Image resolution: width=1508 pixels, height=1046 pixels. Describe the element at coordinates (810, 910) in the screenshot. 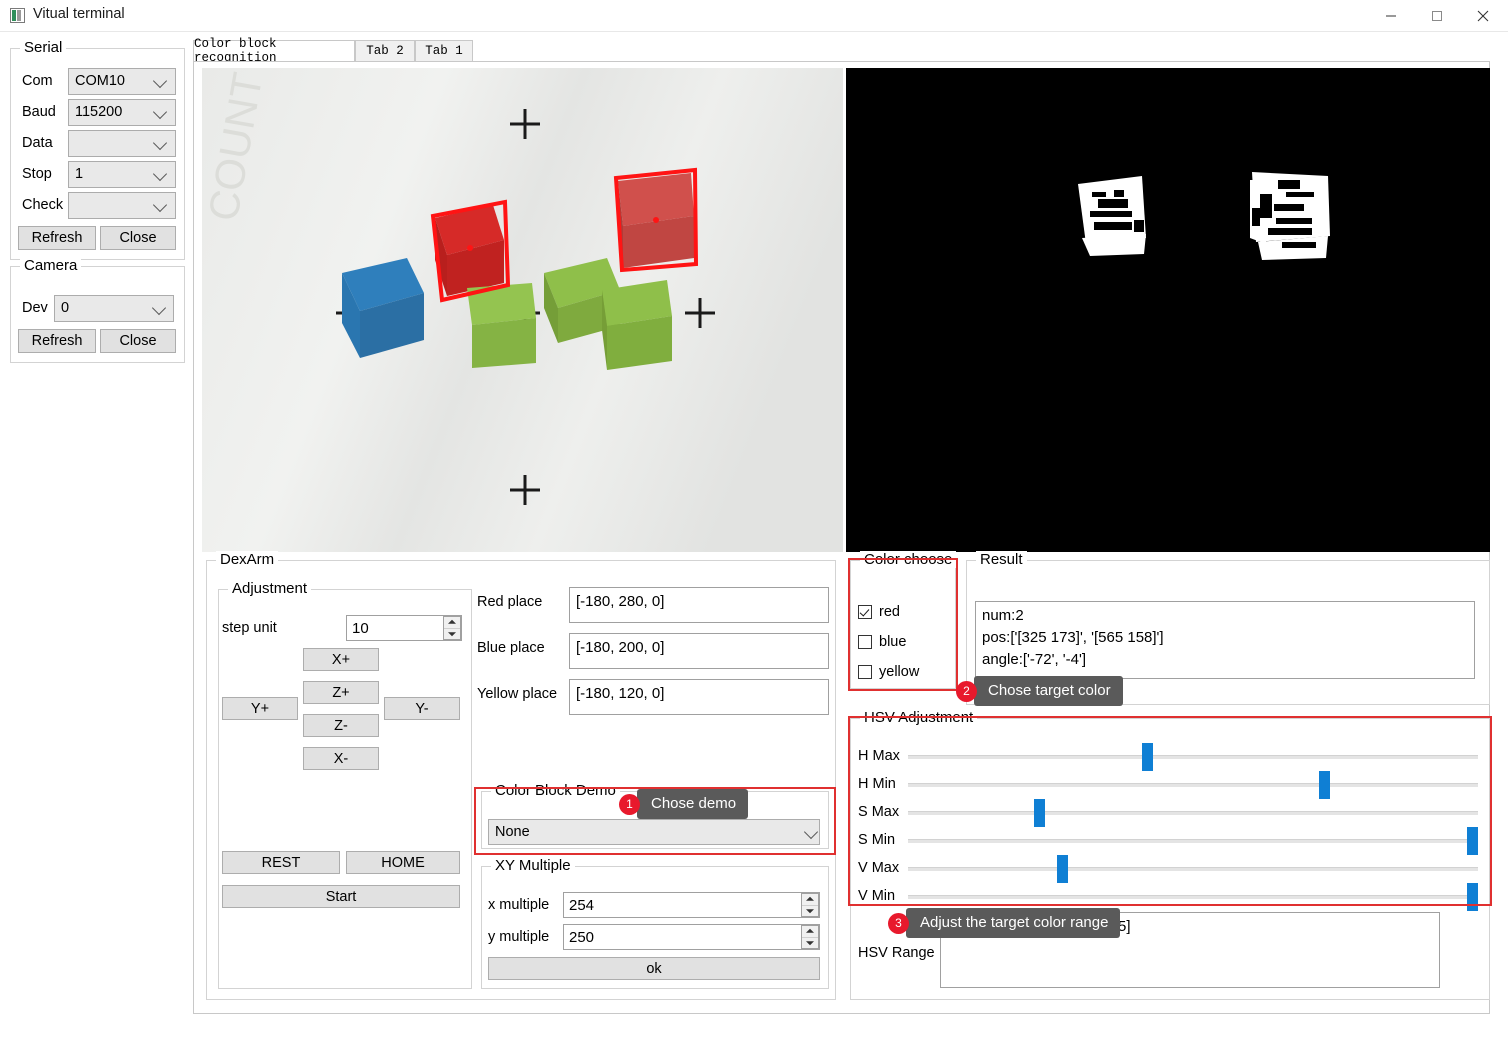

I see `x-multiple-decrement` at that location.